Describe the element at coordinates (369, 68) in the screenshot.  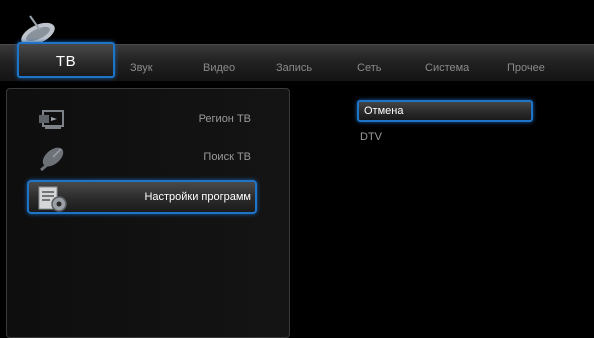
I see `tab-network: Сеть` at that location.